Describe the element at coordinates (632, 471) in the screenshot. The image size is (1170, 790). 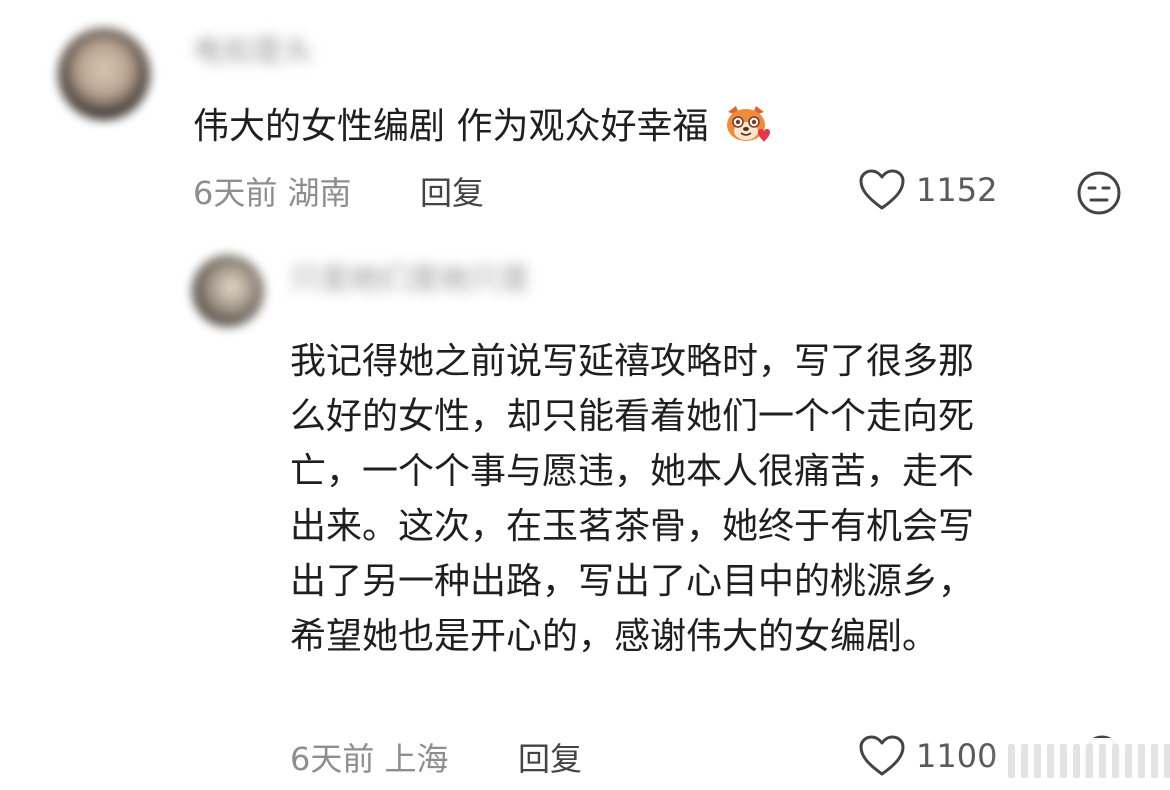
I see `reply-text-line: 亡，一个个事与愿违，她本人很痛苦，走不` at that location.